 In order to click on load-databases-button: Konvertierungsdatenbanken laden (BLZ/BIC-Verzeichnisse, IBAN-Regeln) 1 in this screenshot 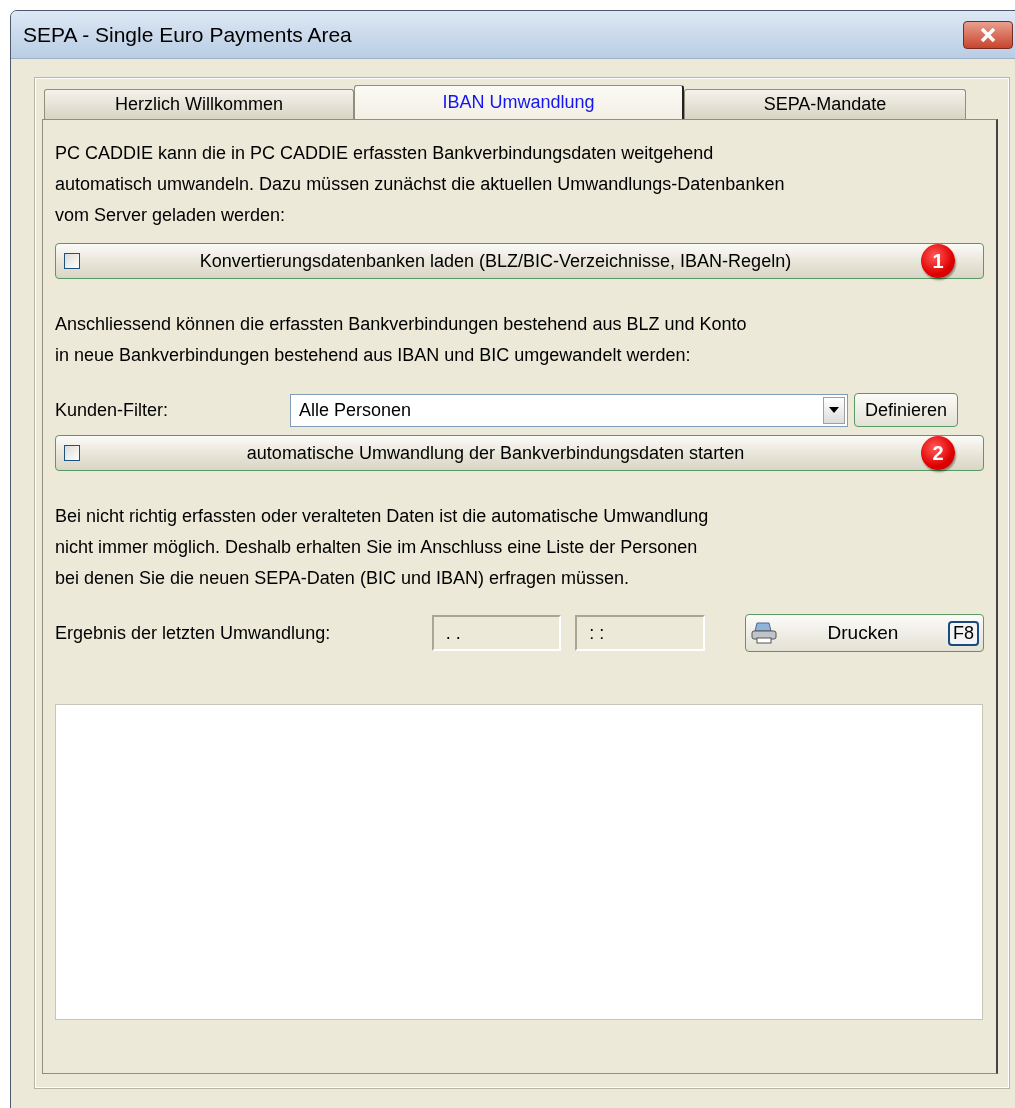, I will do `click(519, 261)`.